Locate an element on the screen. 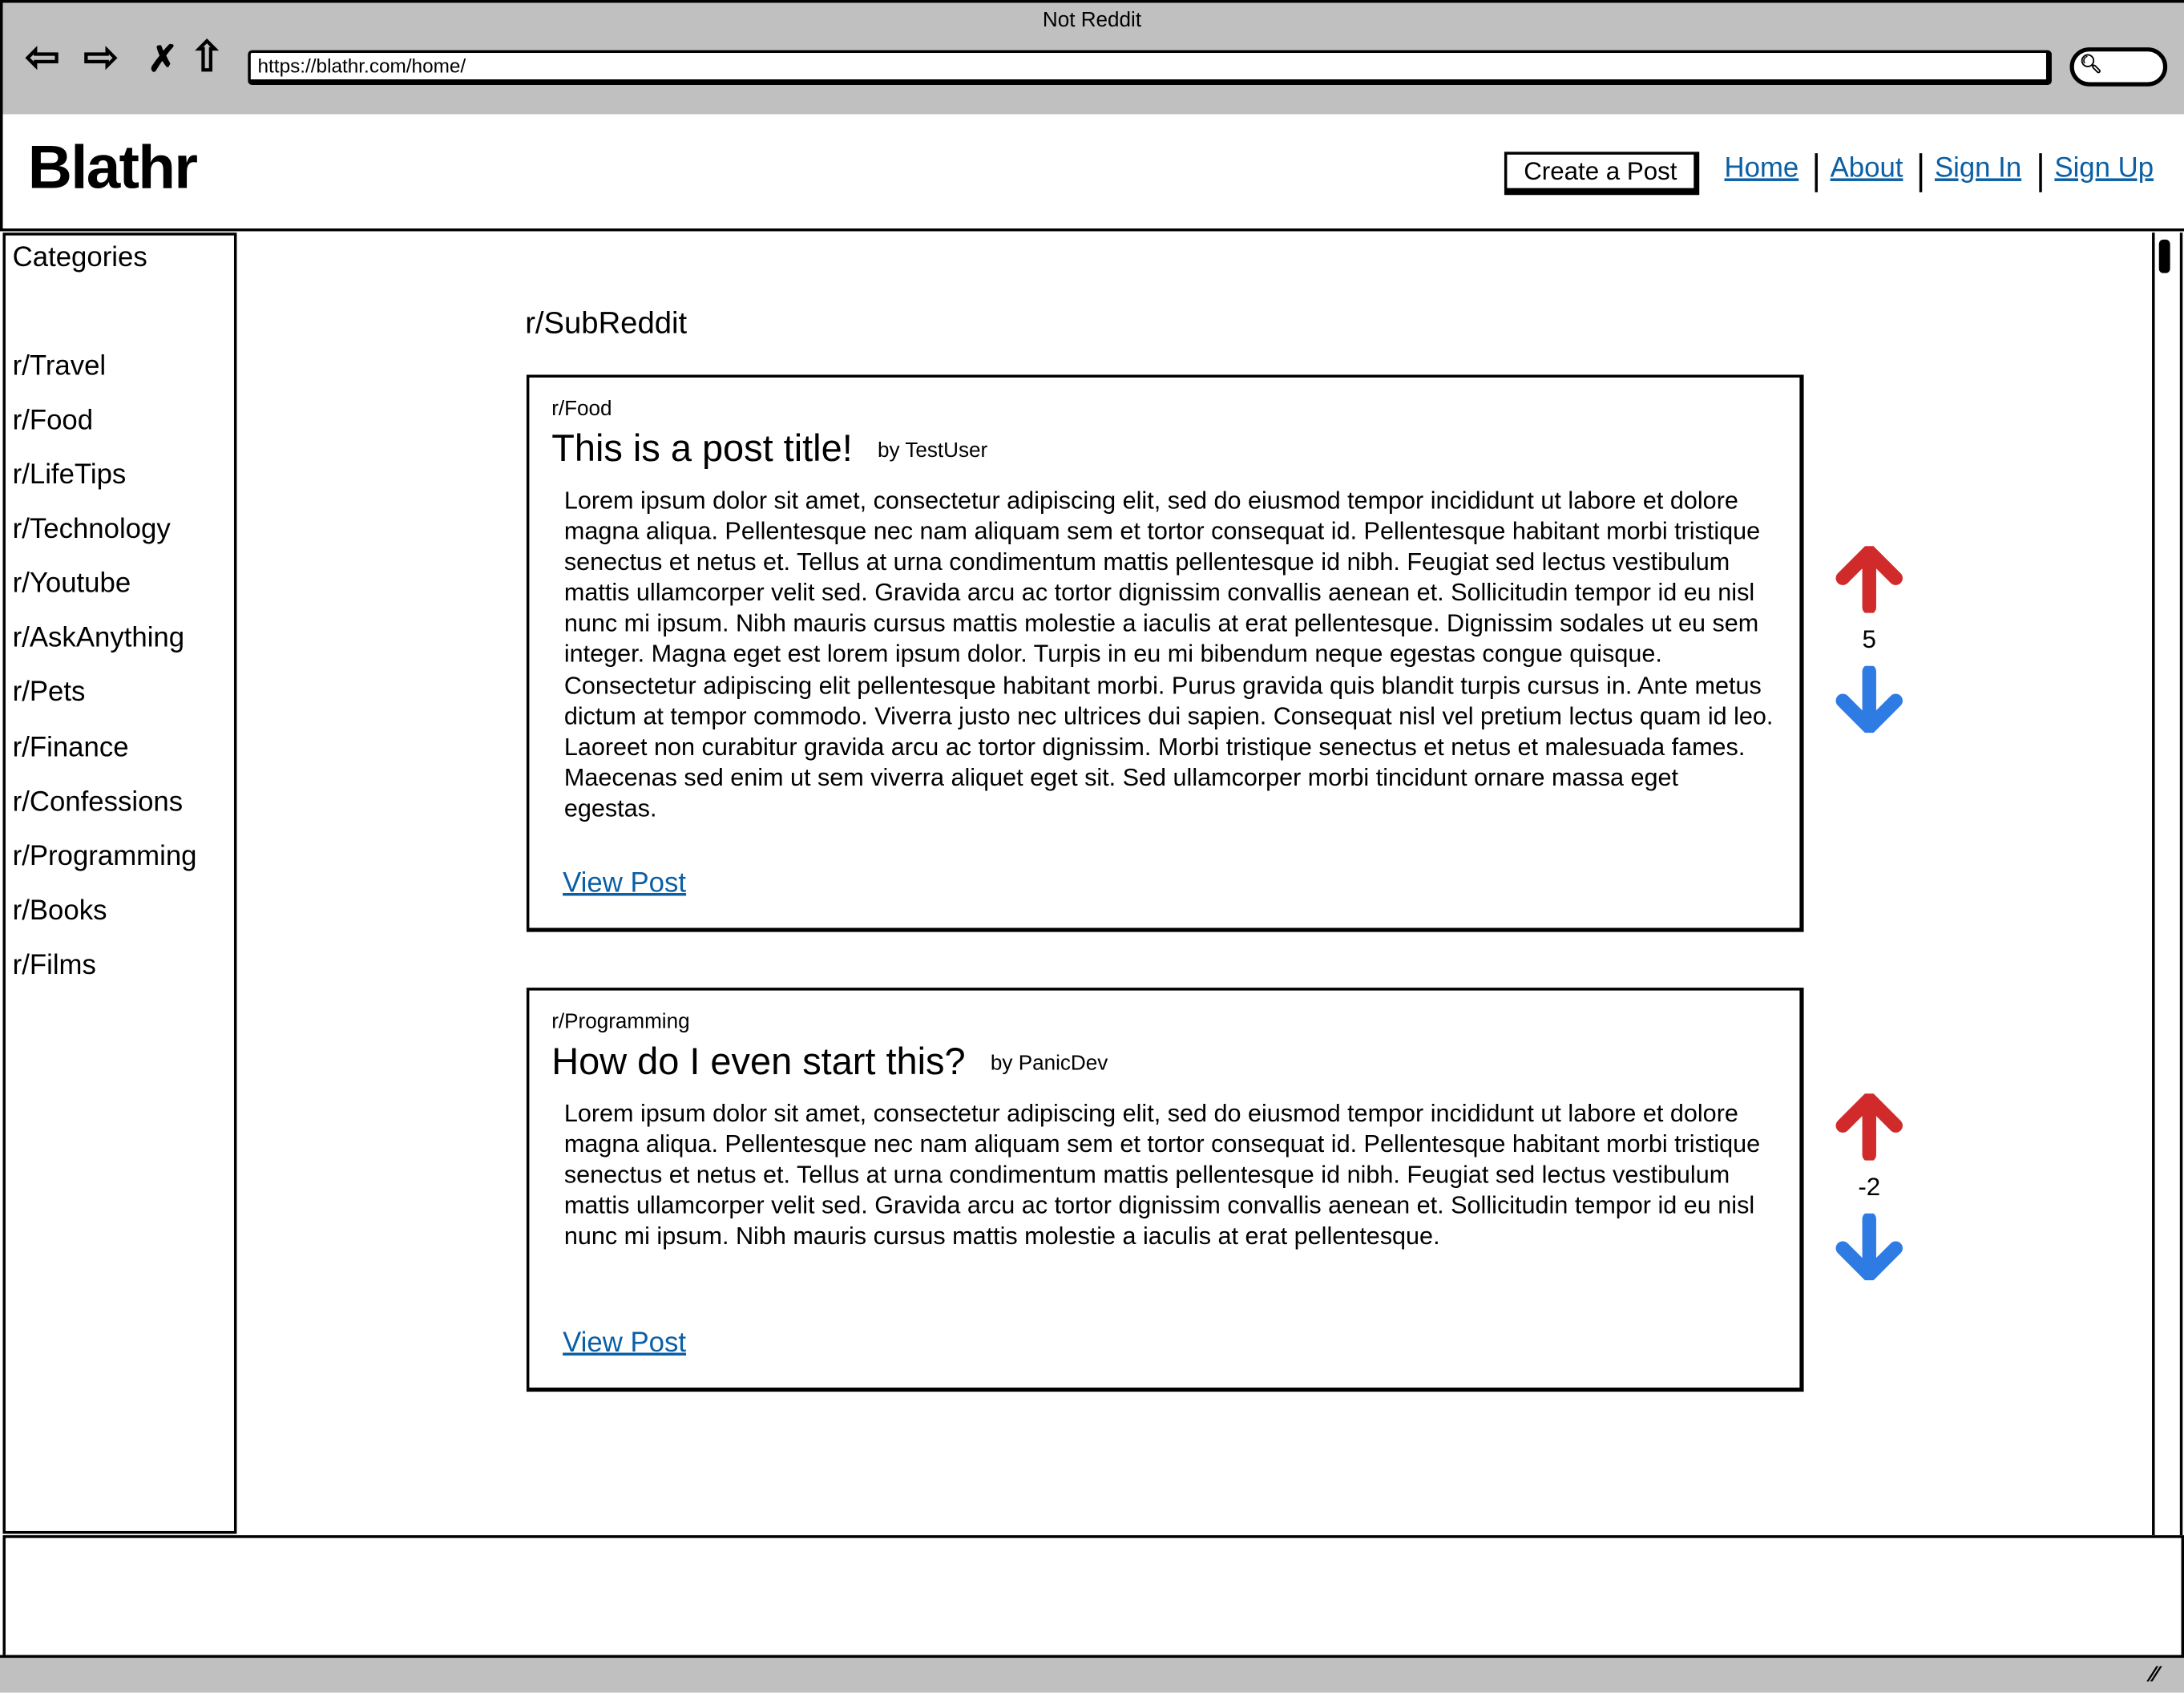 The image size is (2184, 1693). sidebar-item-lifetips: r/LifeTips is located at coordinates (70, 476).